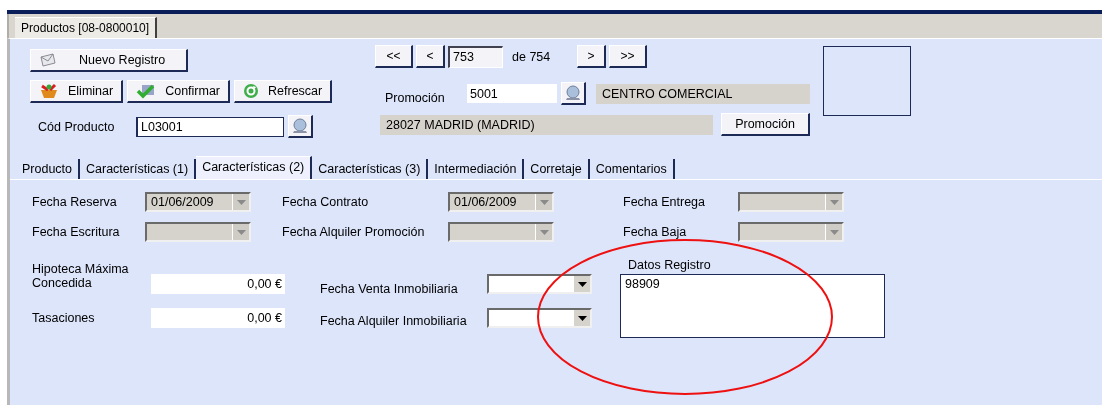 Image resolution: width=1102 pixels, height=405 pixels. Describe the element at coordinates (146, 91) in the screenshot. I see `checkmark-icon` at that location.